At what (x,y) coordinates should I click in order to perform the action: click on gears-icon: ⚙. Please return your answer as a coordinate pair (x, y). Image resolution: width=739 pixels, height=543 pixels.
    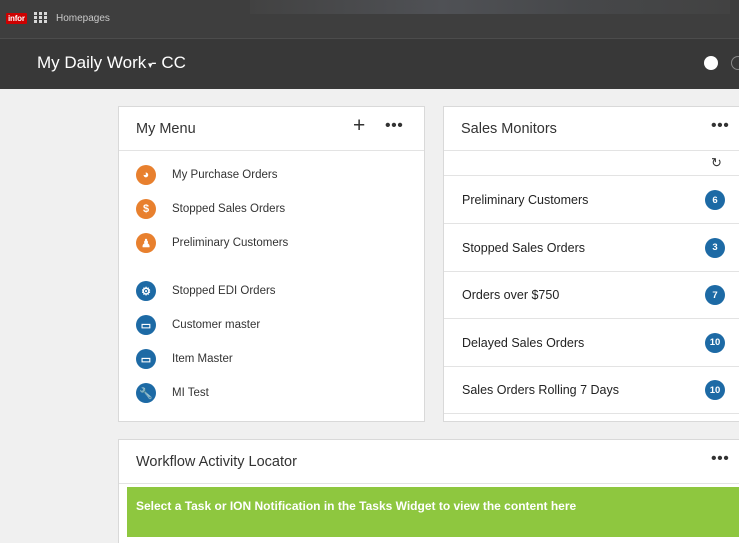
    Looking at the image, I should click on (146, 291).